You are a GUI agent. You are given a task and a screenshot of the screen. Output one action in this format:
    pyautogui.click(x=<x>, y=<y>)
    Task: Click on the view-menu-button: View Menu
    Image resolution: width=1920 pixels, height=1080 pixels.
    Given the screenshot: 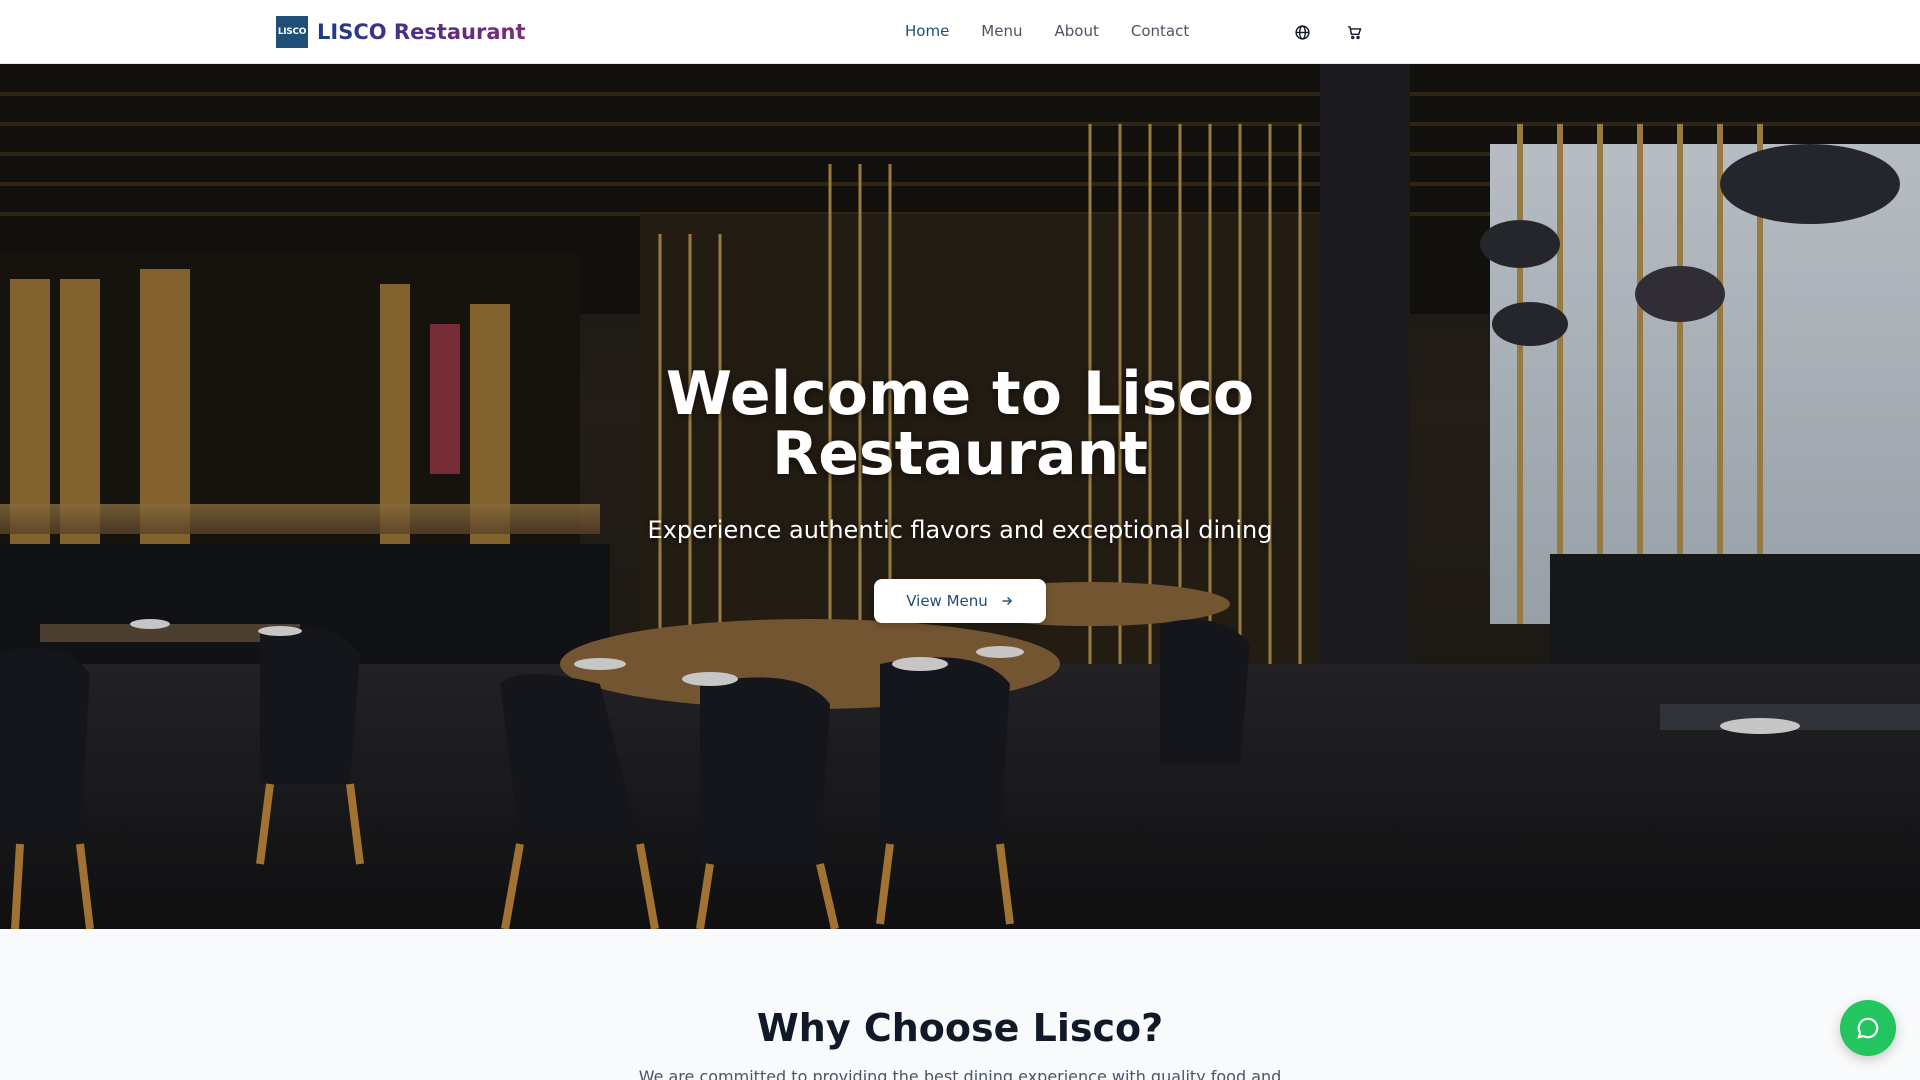 What is the action you would take?
    pyautogui.click(x=960, y=601)
    